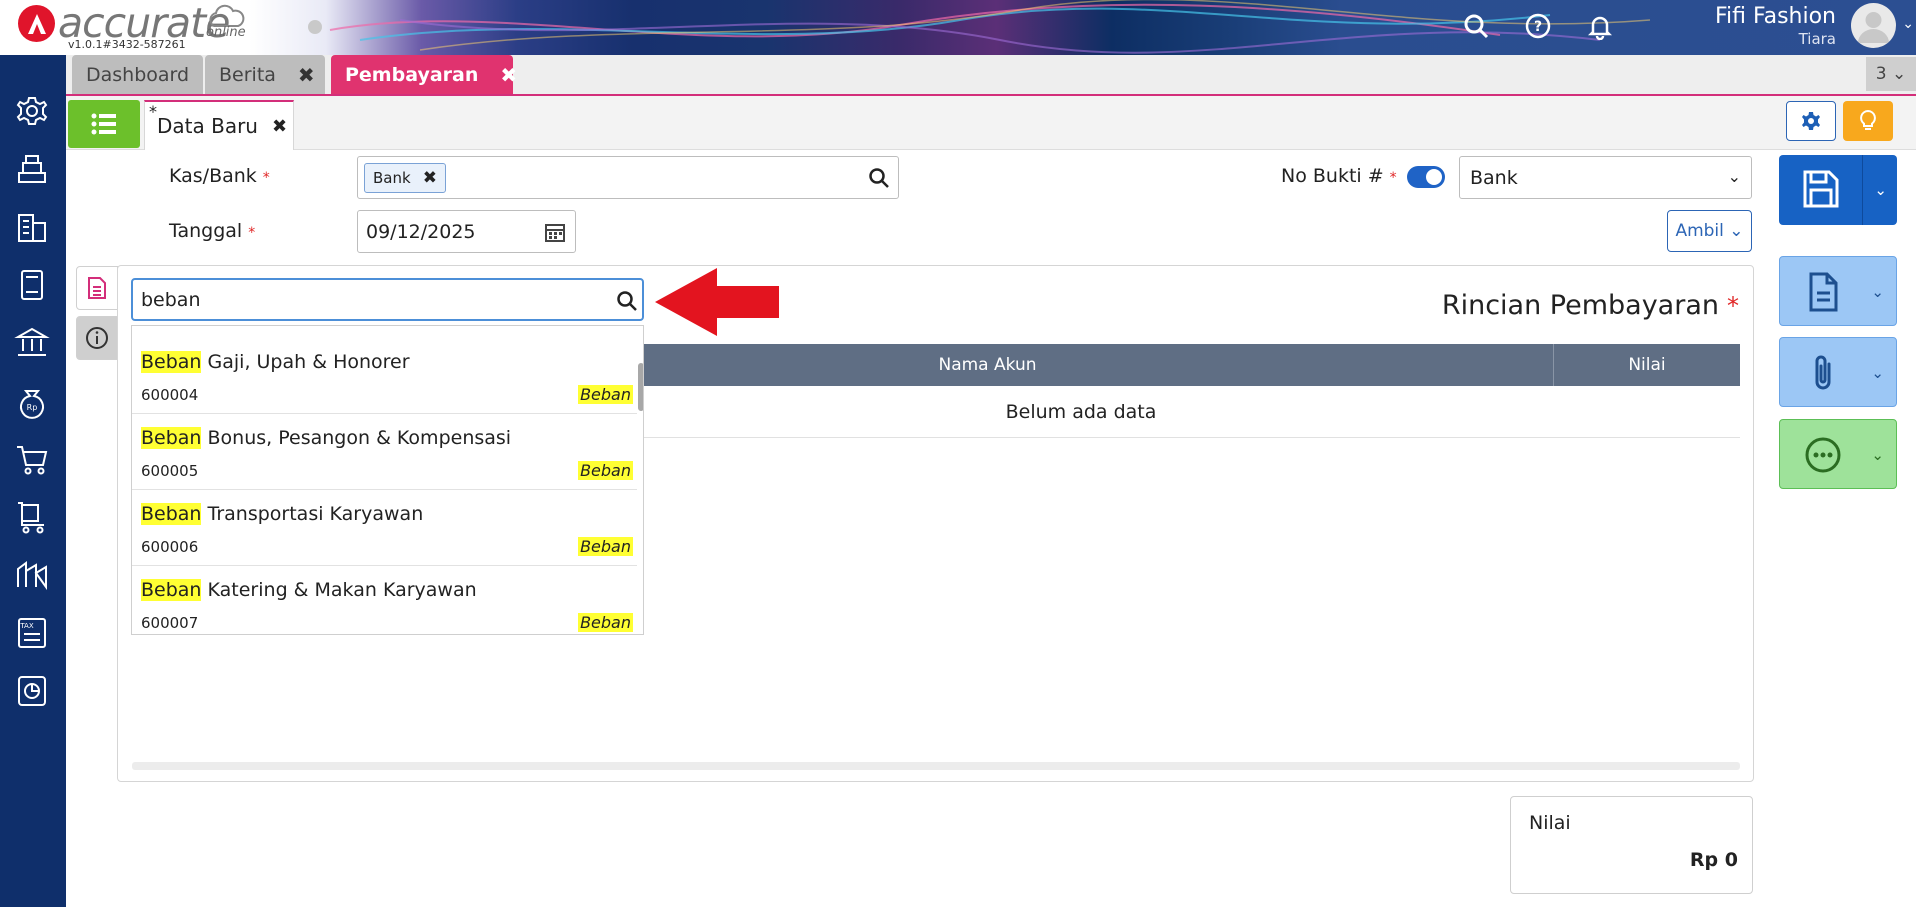 This screenshot has width=1916, height=907. What do you see at coordinates (33, 481) in the screenshot?
I see `sidebar: Rp TAX` at bounding box center [33, 481].